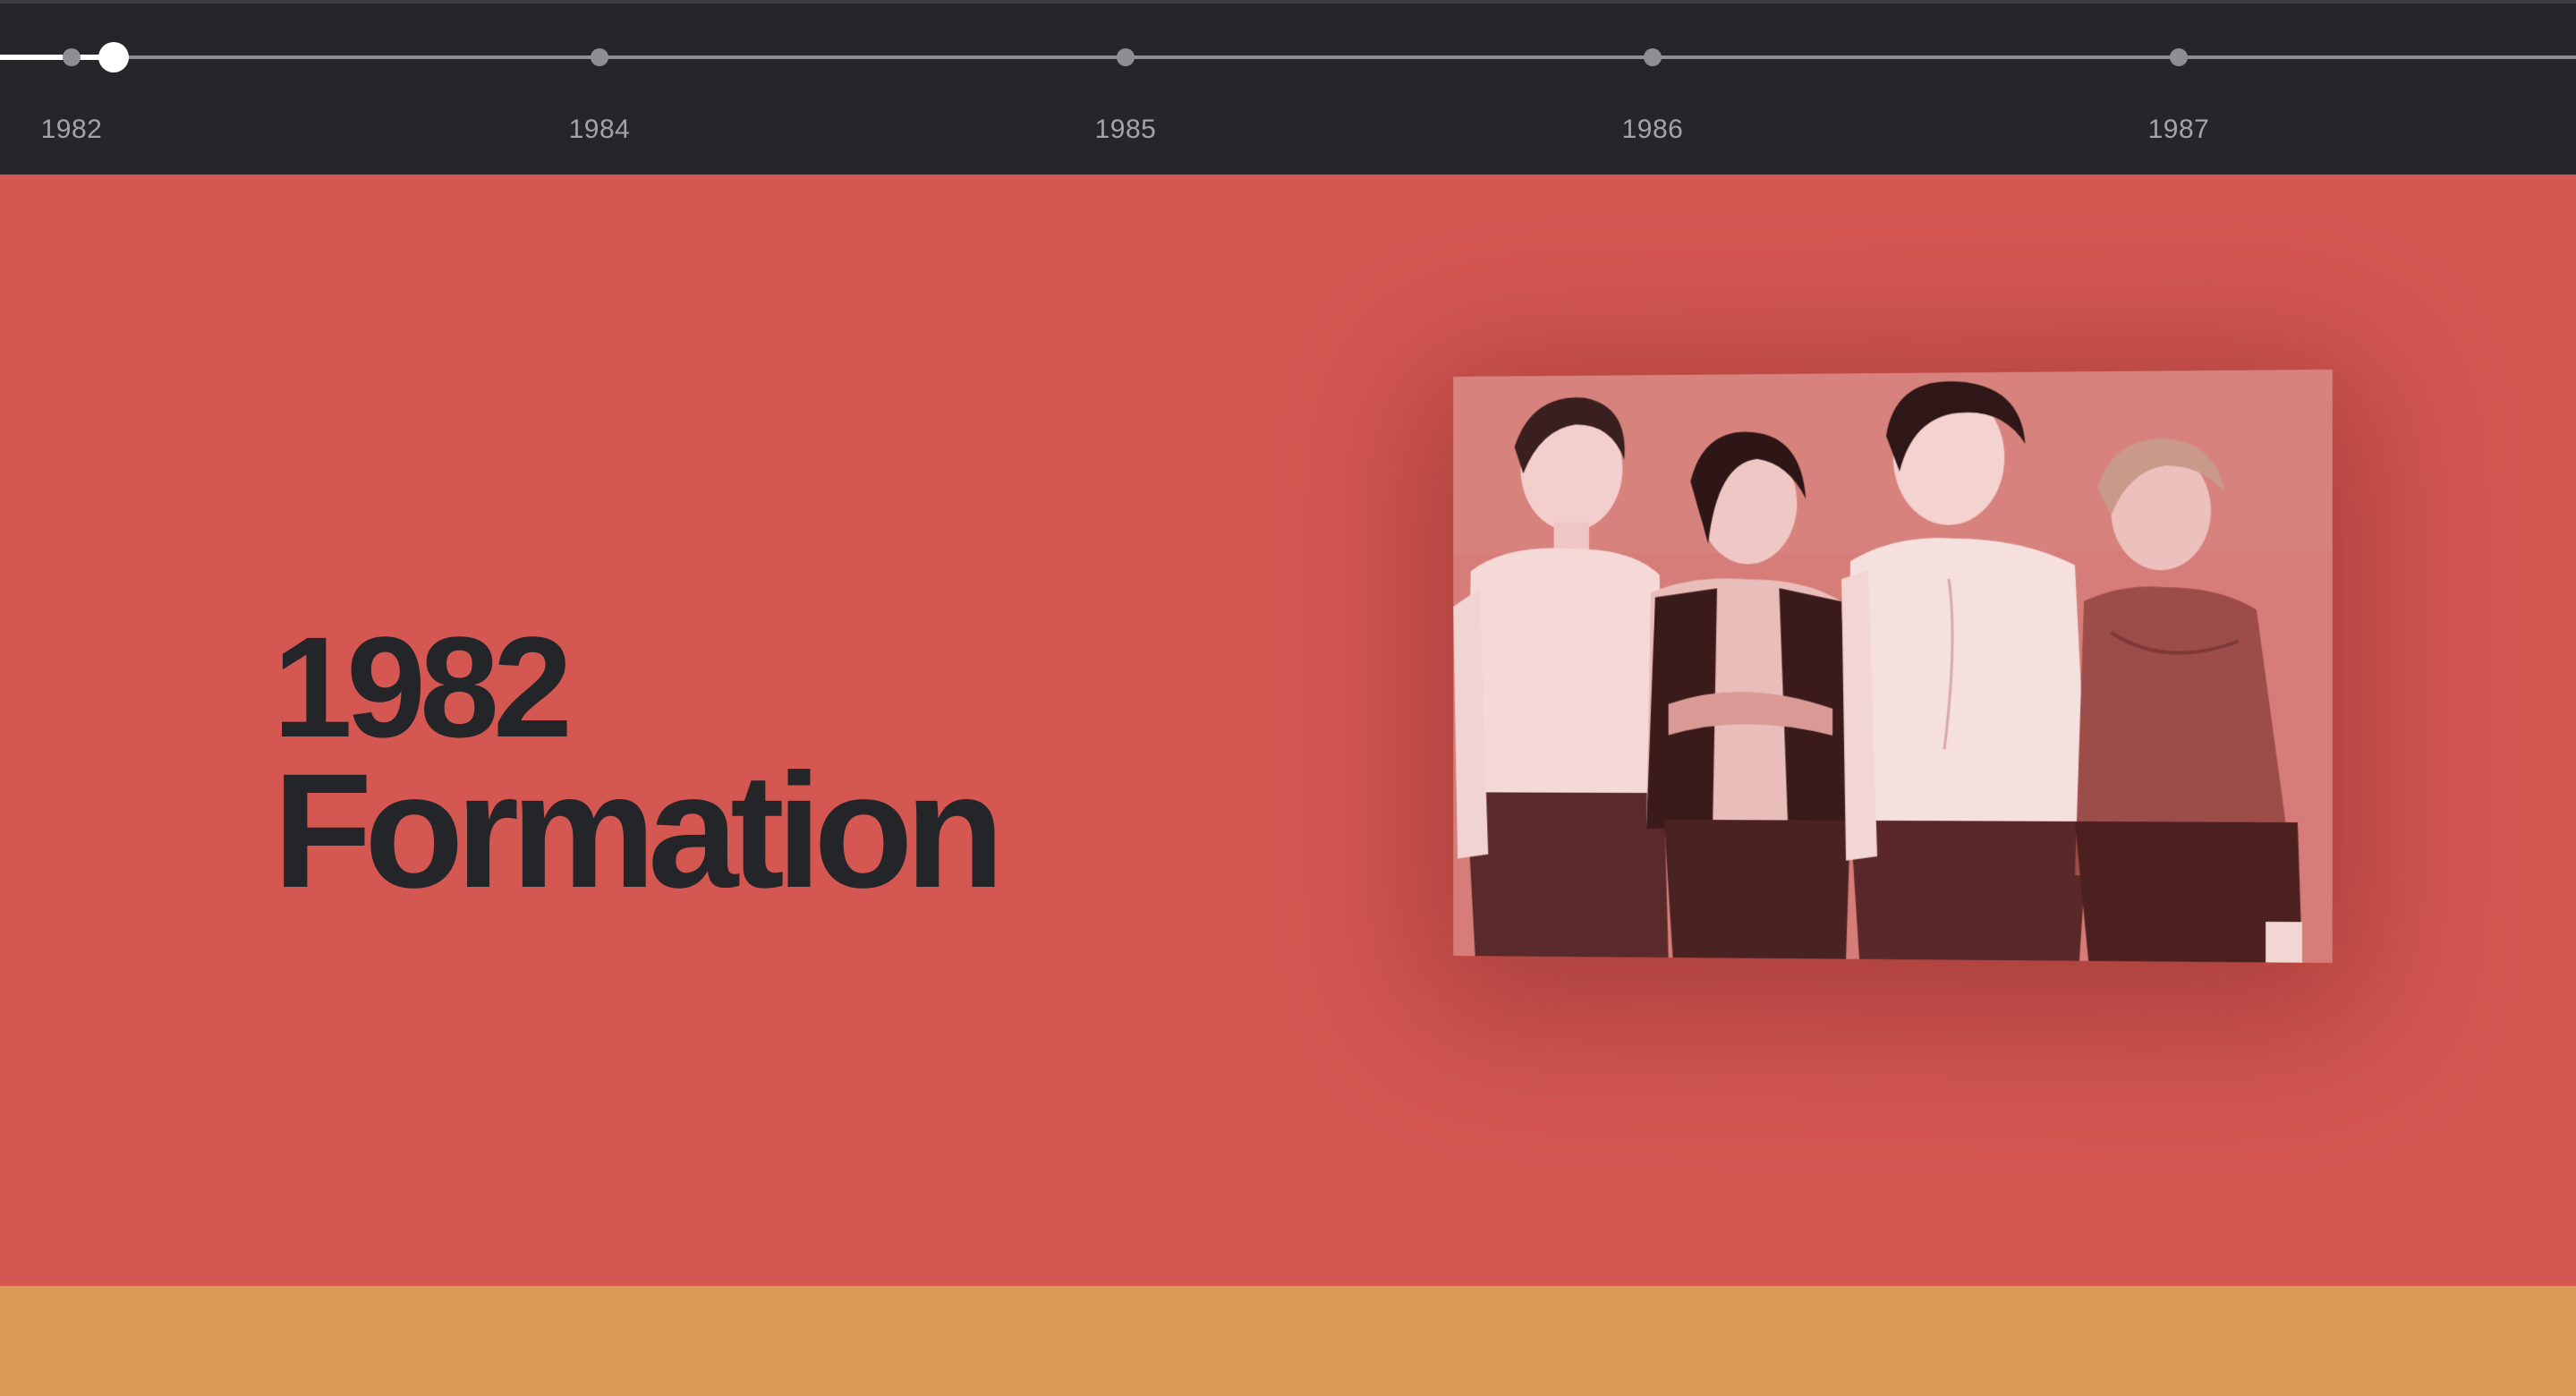 The image size is (2576, 1396). What do you see at coordinates (71, 130) in the screenshot?
I see `timeline-label-1982: 1982` at bounding box center [71, 130].